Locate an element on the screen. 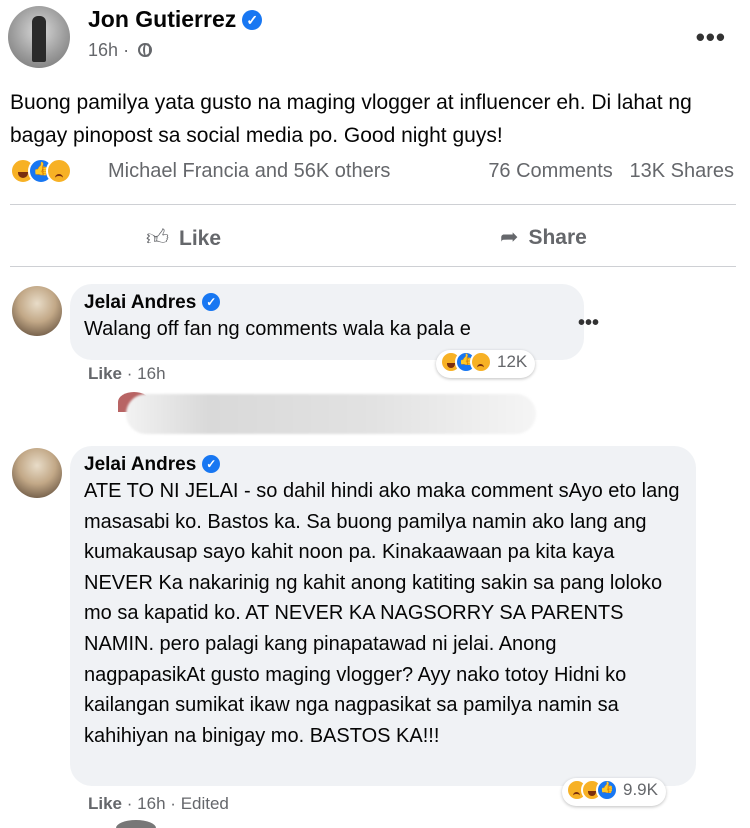 This screenshot has height=828, width=750. next-commenter-avatar is located at coordinates (136, 824).